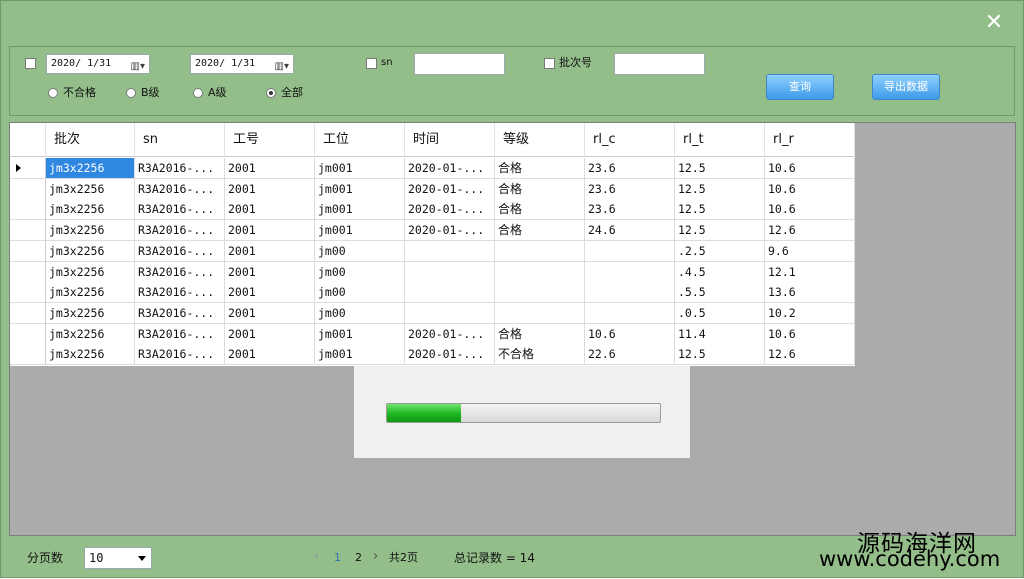 The height and width of the screenshot is (579, 1024). What do you see at coordinates (810, 313) in the screenshot?
I see `table-cell: 10.2` at bounding box center [810, 313].